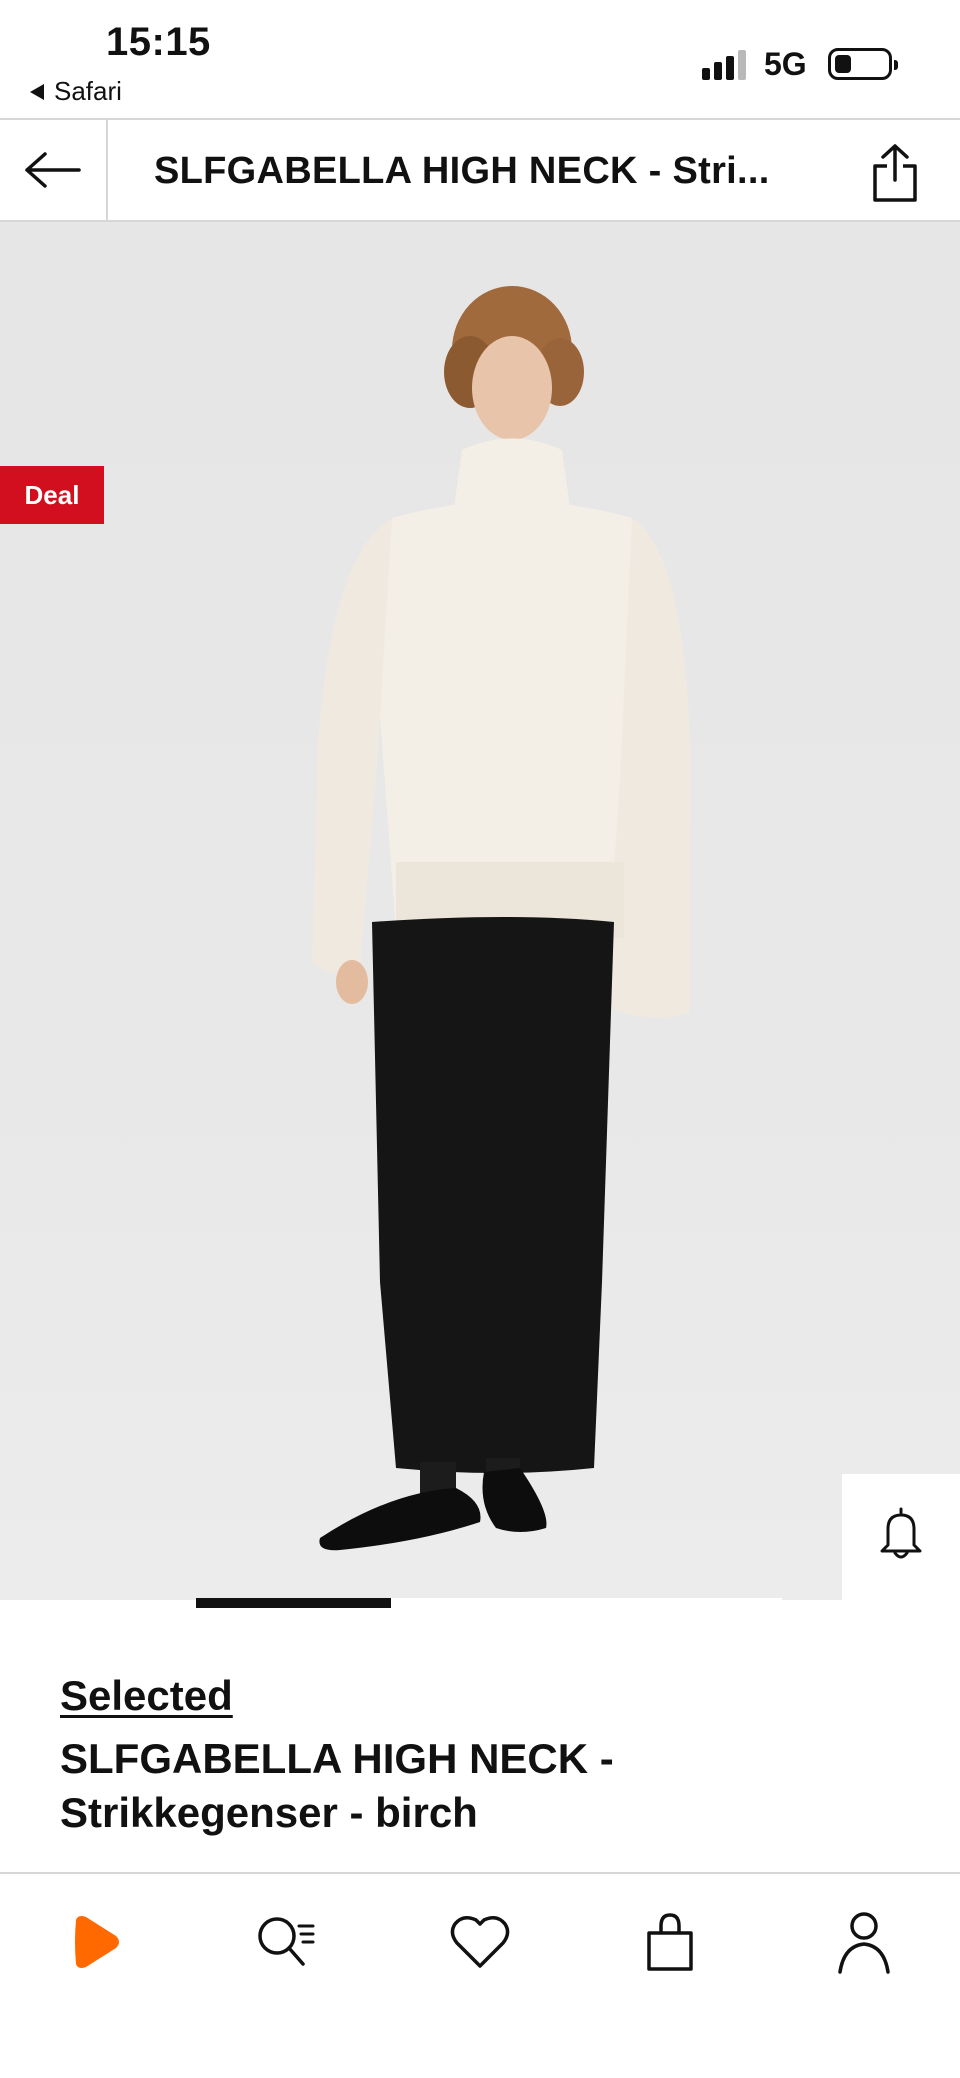 The image size is (960, 2078). I want to click on search-icon, so click(286, 1941).